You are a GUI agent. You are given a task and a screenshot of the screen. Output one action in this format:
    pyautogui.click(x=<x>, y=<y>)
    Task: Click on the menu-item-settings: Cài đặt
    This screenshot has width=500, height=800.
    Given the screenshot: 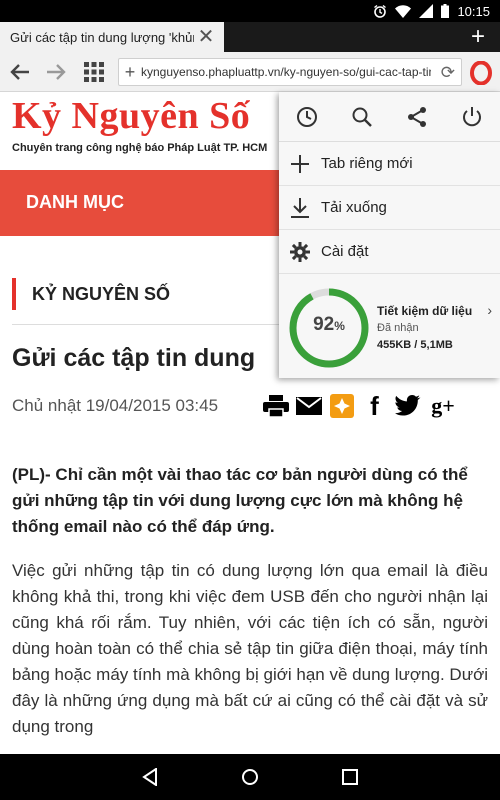 What is the action you would take?
    pyautogui.click(x=389, y=252)
    